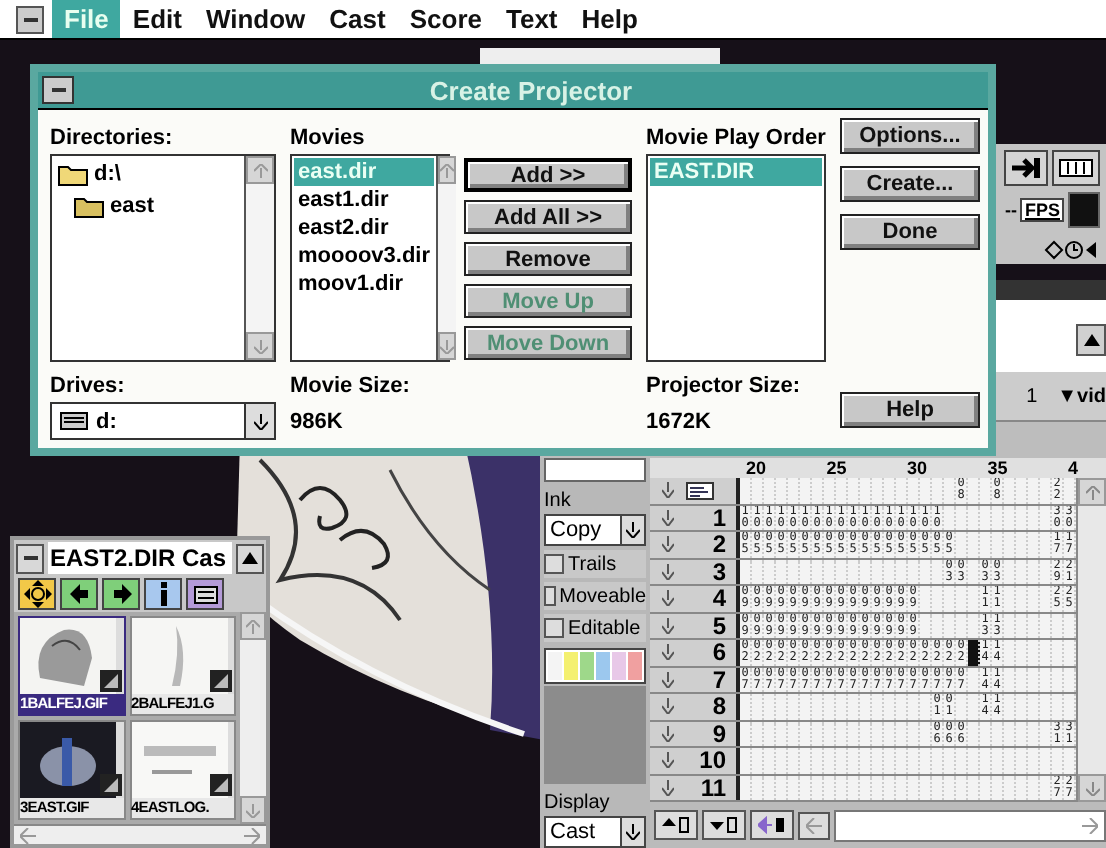 This screenshot has width=1106, height=848. I want to click on directories-label: Directories:, so click(112, 140).